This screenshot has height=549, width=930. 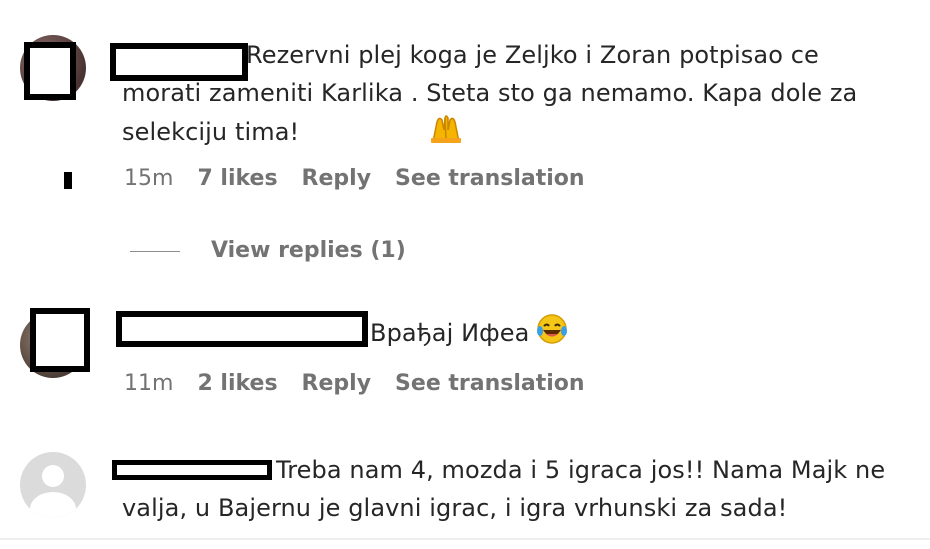 I want to click on redaction-mark, so click(x=68, y=180).